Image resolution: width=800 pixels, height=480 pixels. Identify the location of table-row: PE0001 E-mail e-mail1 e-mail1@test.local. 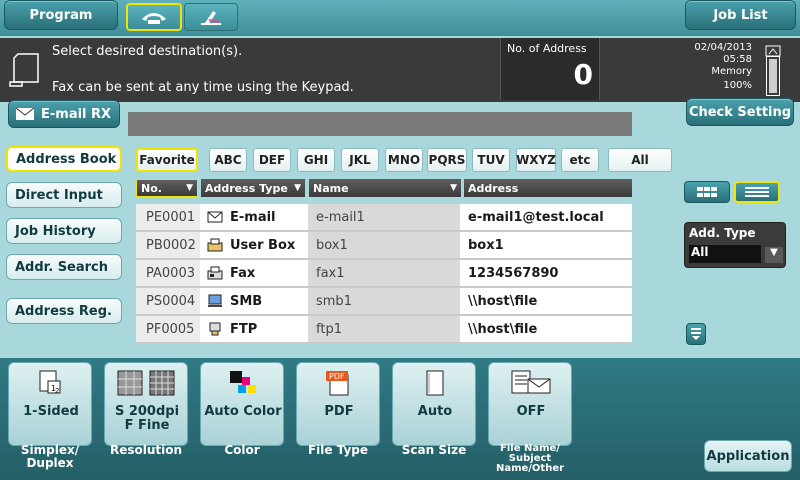
(384, 217).